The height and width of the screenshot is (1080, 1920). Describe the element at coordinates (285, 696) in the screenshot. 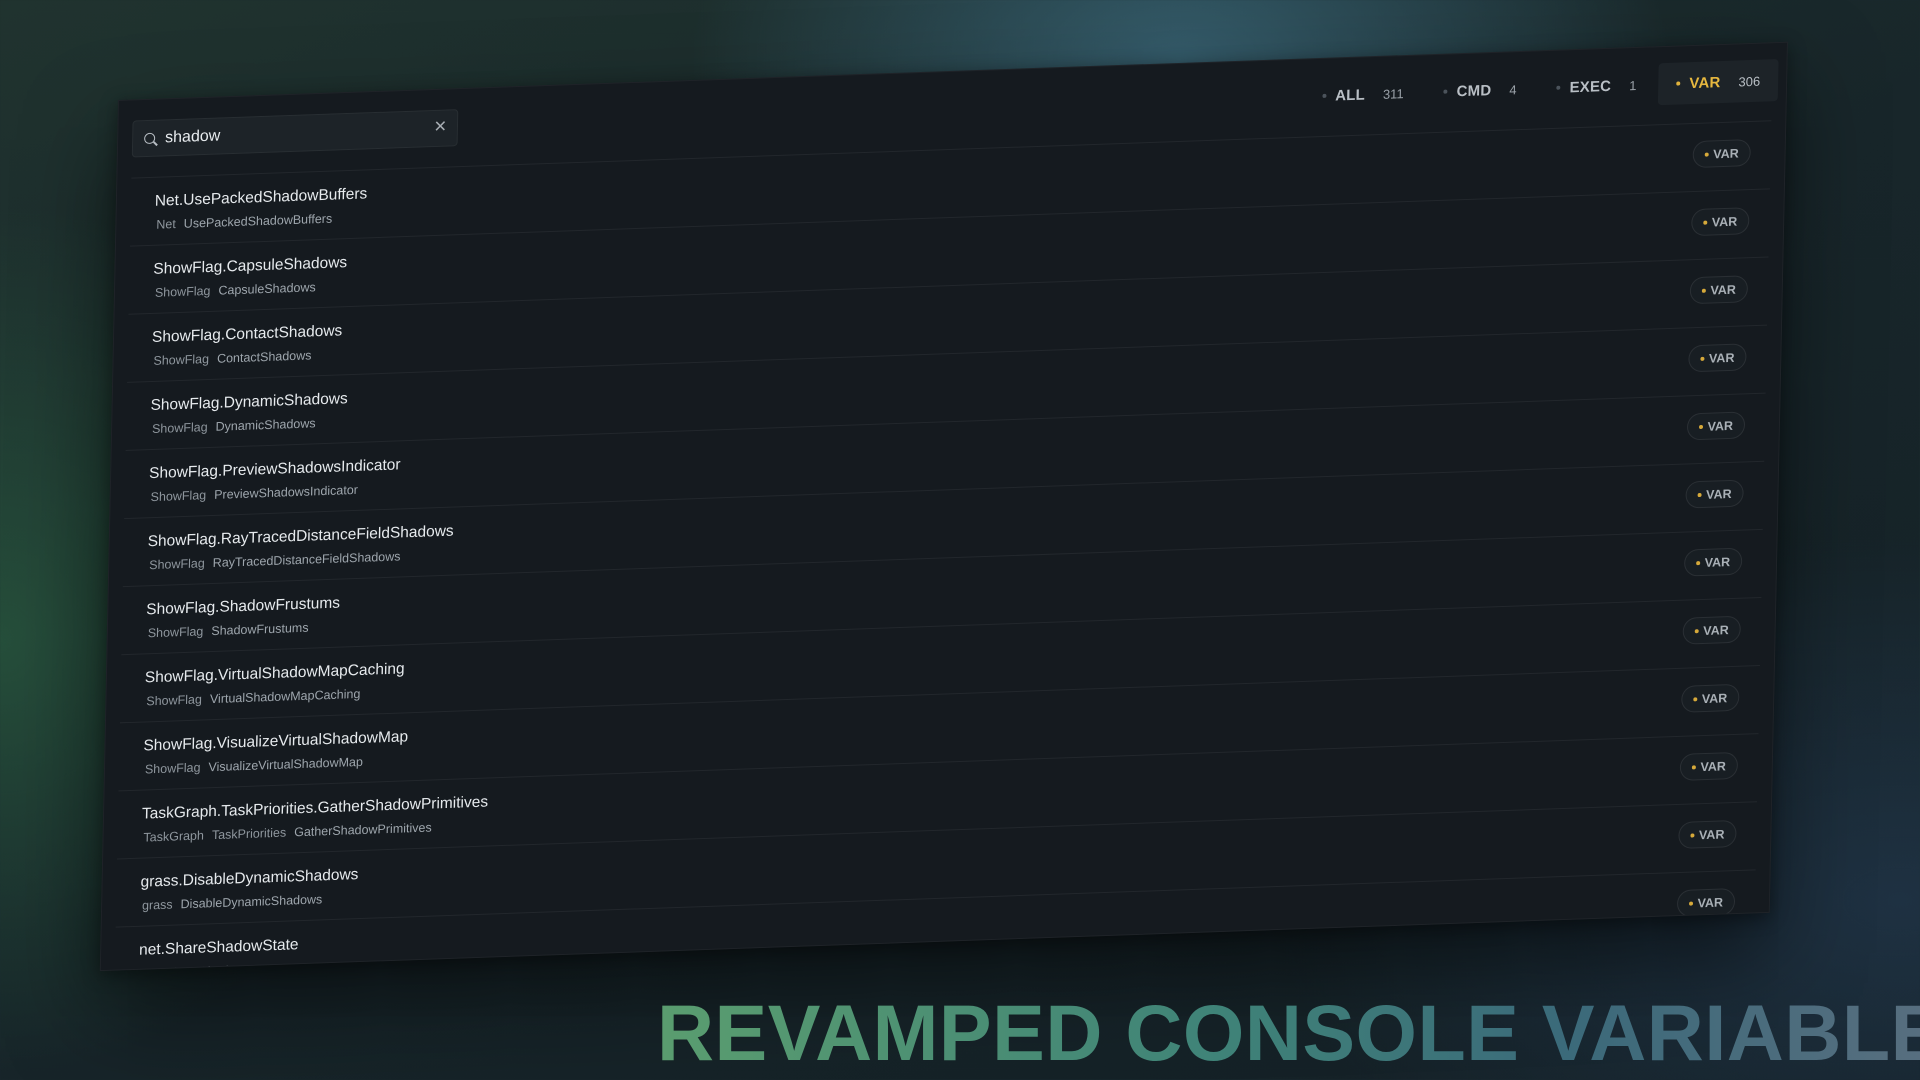

I see `path-segment: VirtualShadowMapCaching` at that location.